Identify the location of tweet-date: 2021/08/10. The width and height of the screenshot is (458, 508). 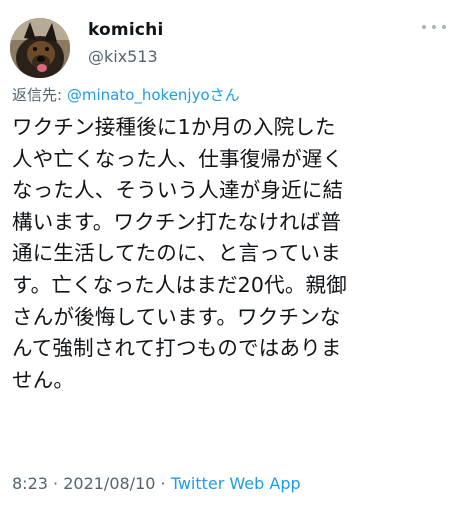
(109, 483).